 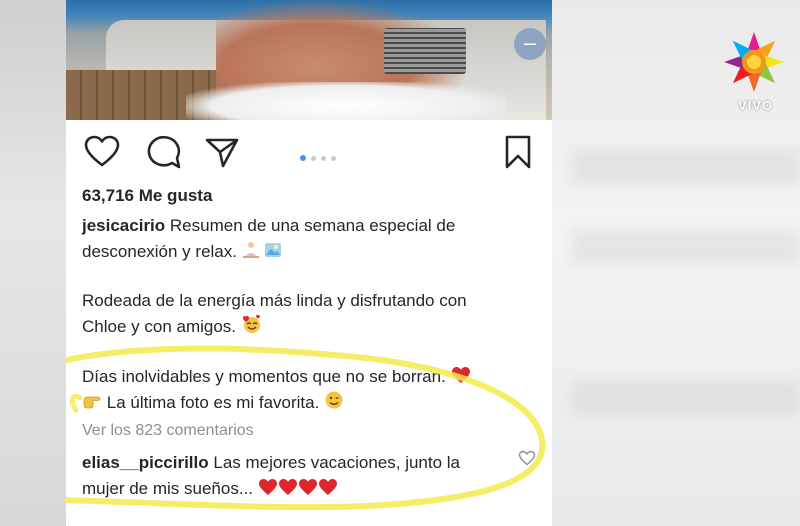 What do you see at coordinates (273, 250) in the screenshot?
I see `picture-emoji-icon` at bounding box center [273, 250].